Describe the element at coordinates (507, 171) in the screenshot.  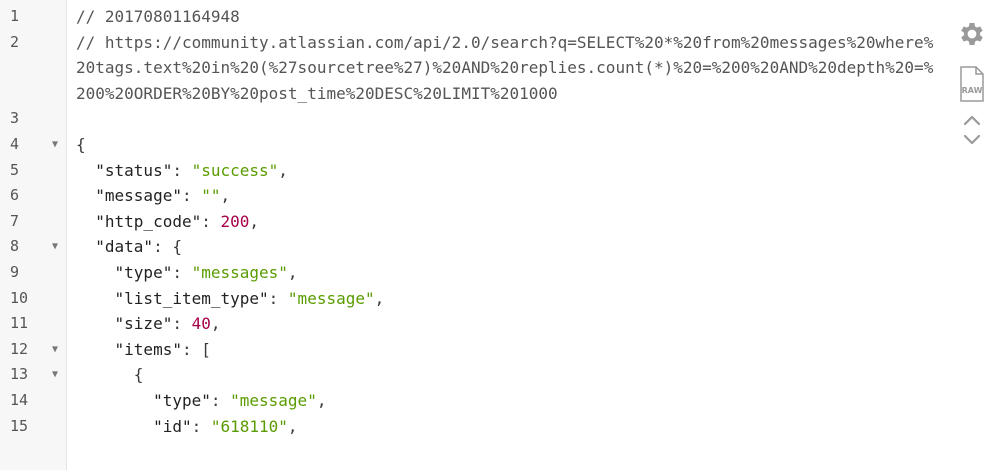
I see `line-content: "status": "success",` at that location.